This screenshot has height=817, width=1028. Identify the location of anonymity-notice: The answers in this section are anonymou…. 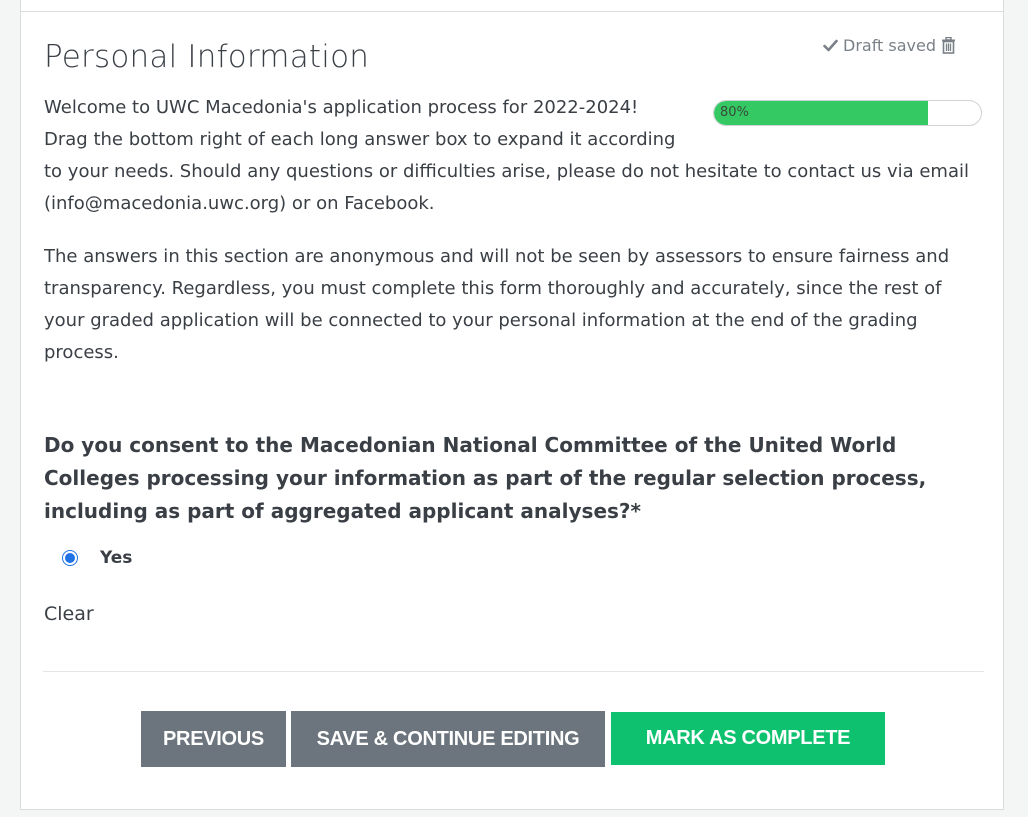
(497, 304).